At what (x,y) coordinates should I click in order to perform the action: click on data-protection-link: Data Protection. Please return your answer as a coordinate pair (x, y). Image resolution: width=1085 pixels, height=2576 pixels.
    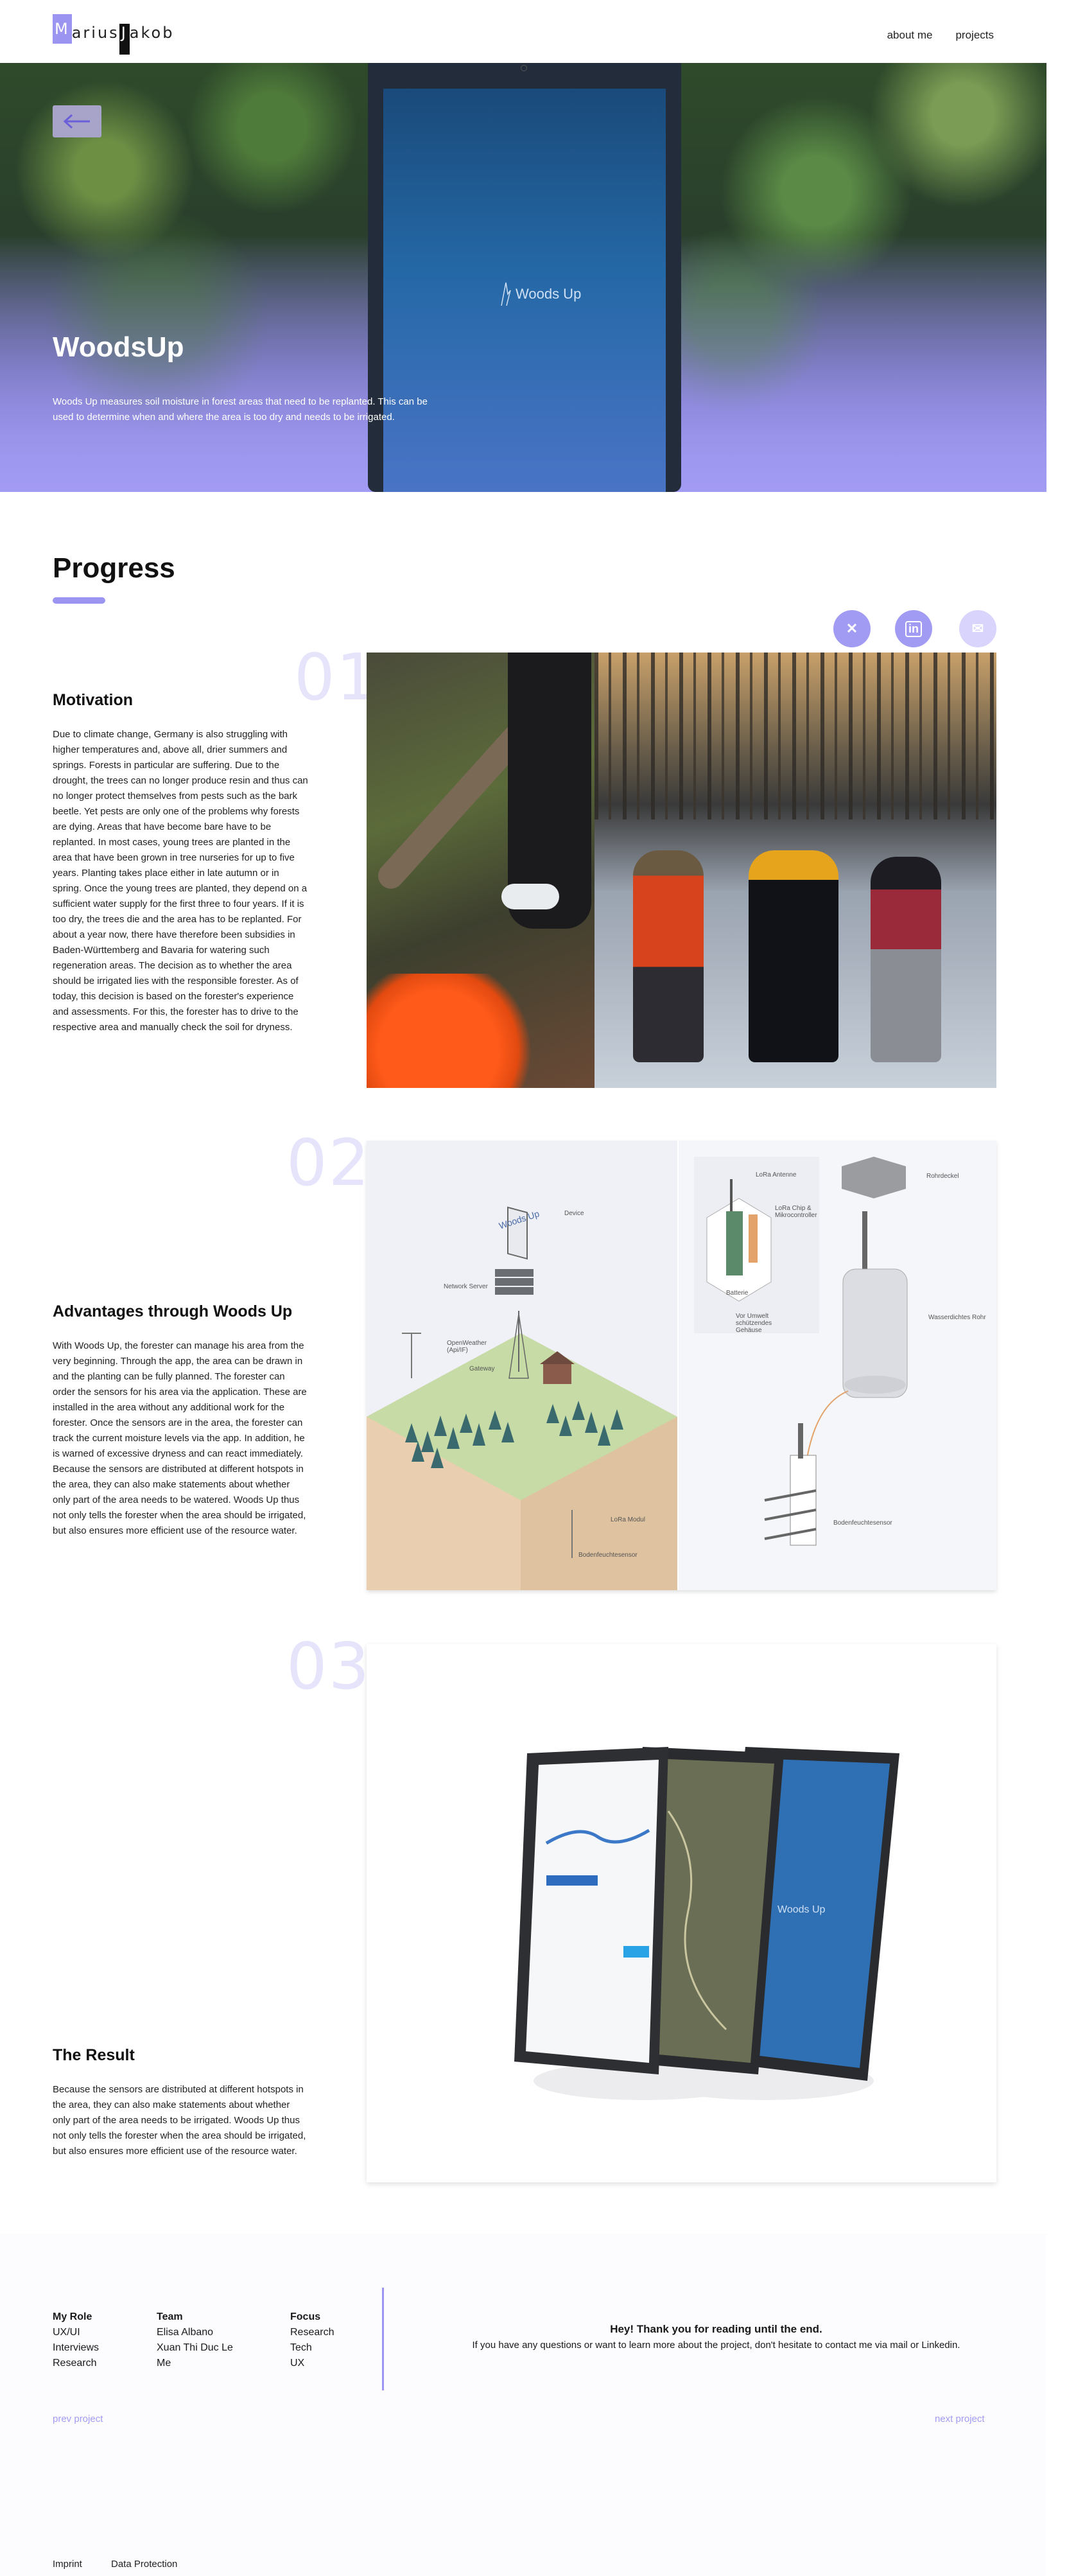
    Looking at the image, I should click on (144, 2564).